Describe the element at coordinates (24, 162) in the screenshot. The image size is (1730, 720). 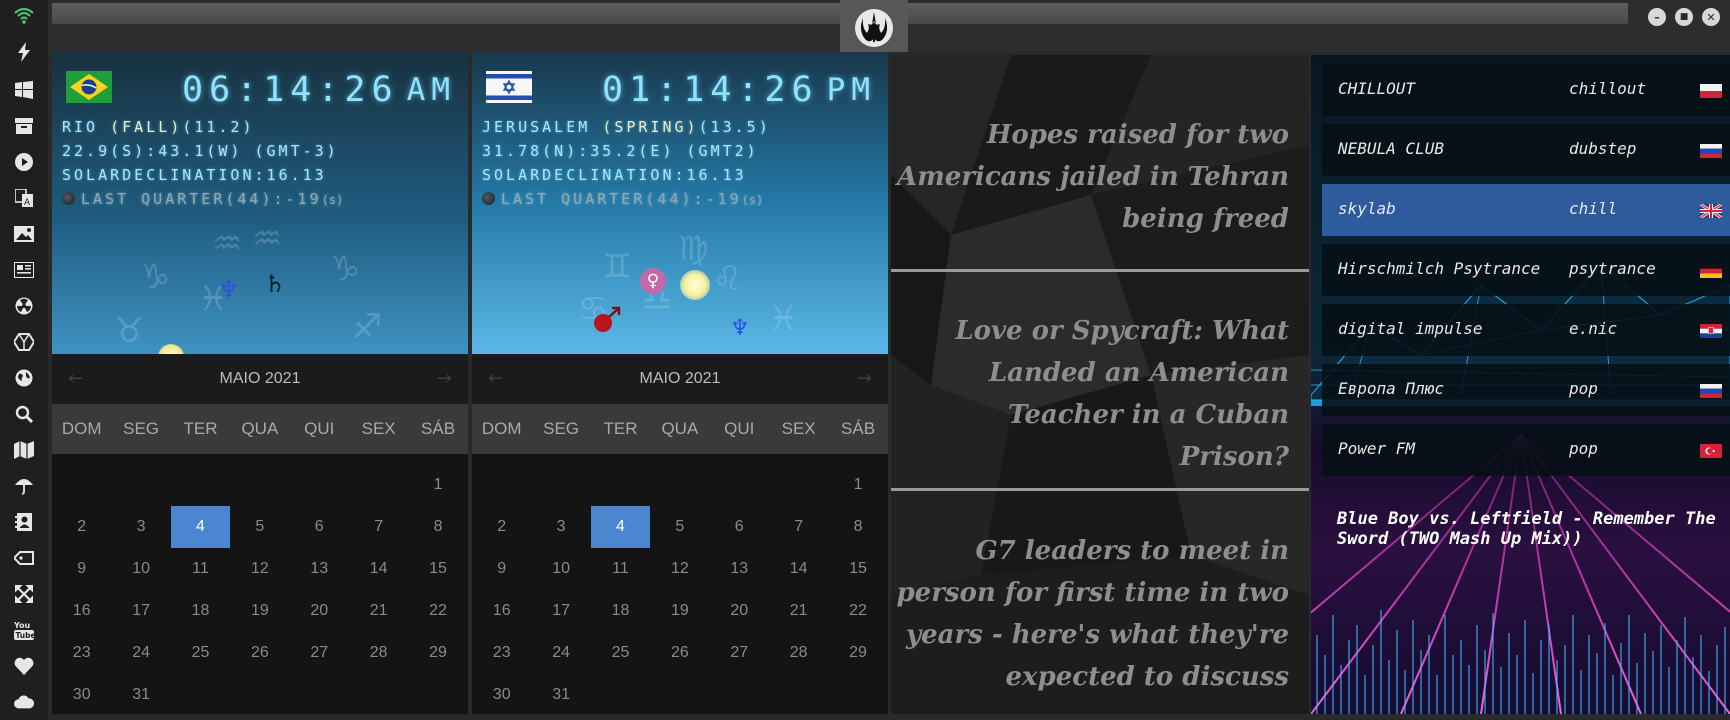
I see `play-icon` at that location.